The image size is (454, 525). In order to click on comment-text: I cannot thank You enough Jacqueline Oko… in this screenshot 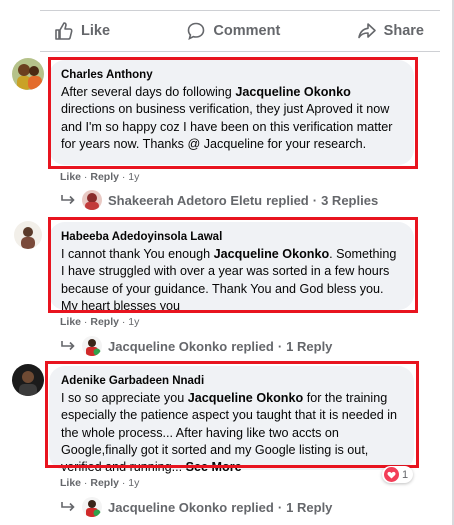, I will do `click(229, 280)`.